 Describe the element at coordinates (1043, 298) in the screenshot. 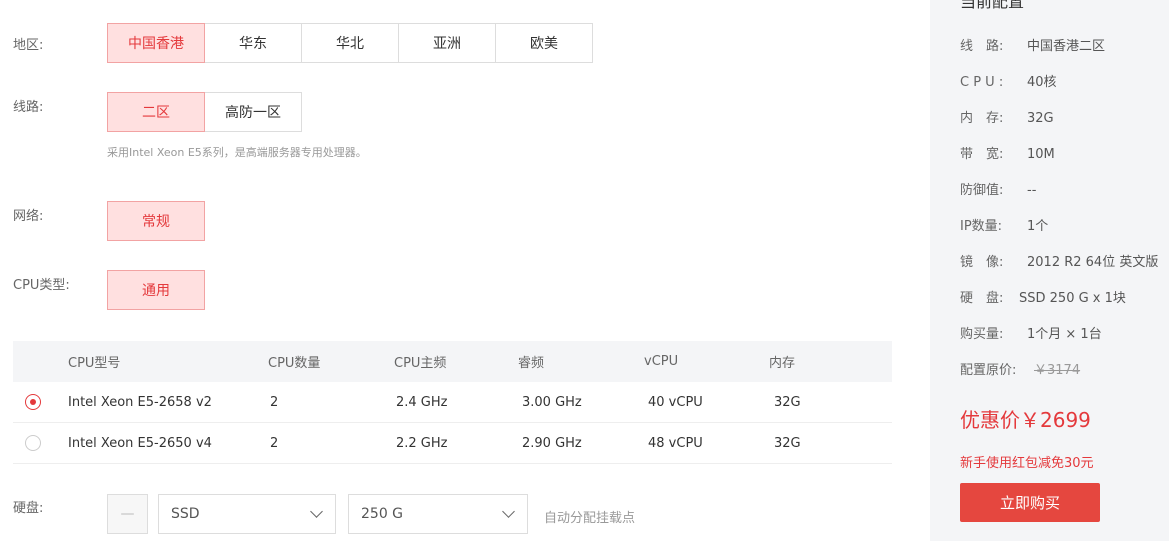

I see `spec-disk: 硬 盘: SSD 250 G x 1块` at that location.